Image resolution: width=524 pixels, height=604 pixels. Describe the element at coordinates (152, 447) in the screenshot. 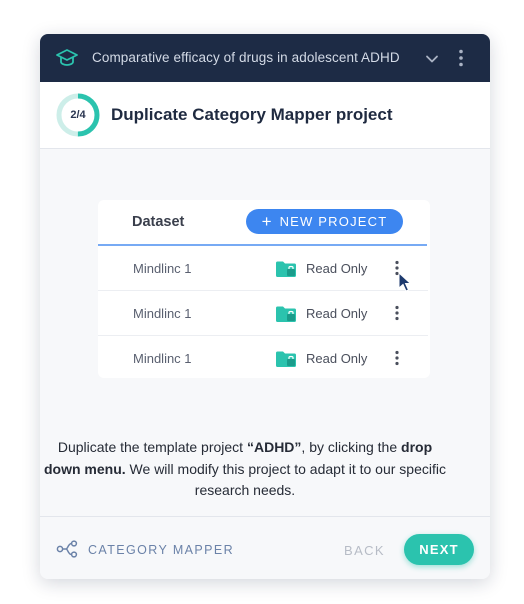

I see `description-text: Duplicate the template project` at that location.